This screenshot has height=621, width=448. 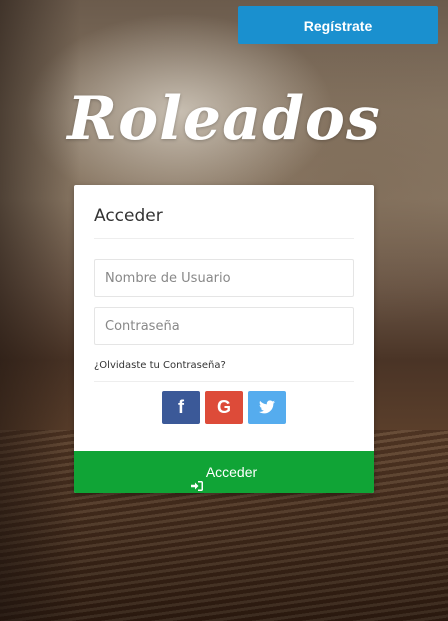 I want to click on brand-logo: Roleados, so click(x=224, y=119).